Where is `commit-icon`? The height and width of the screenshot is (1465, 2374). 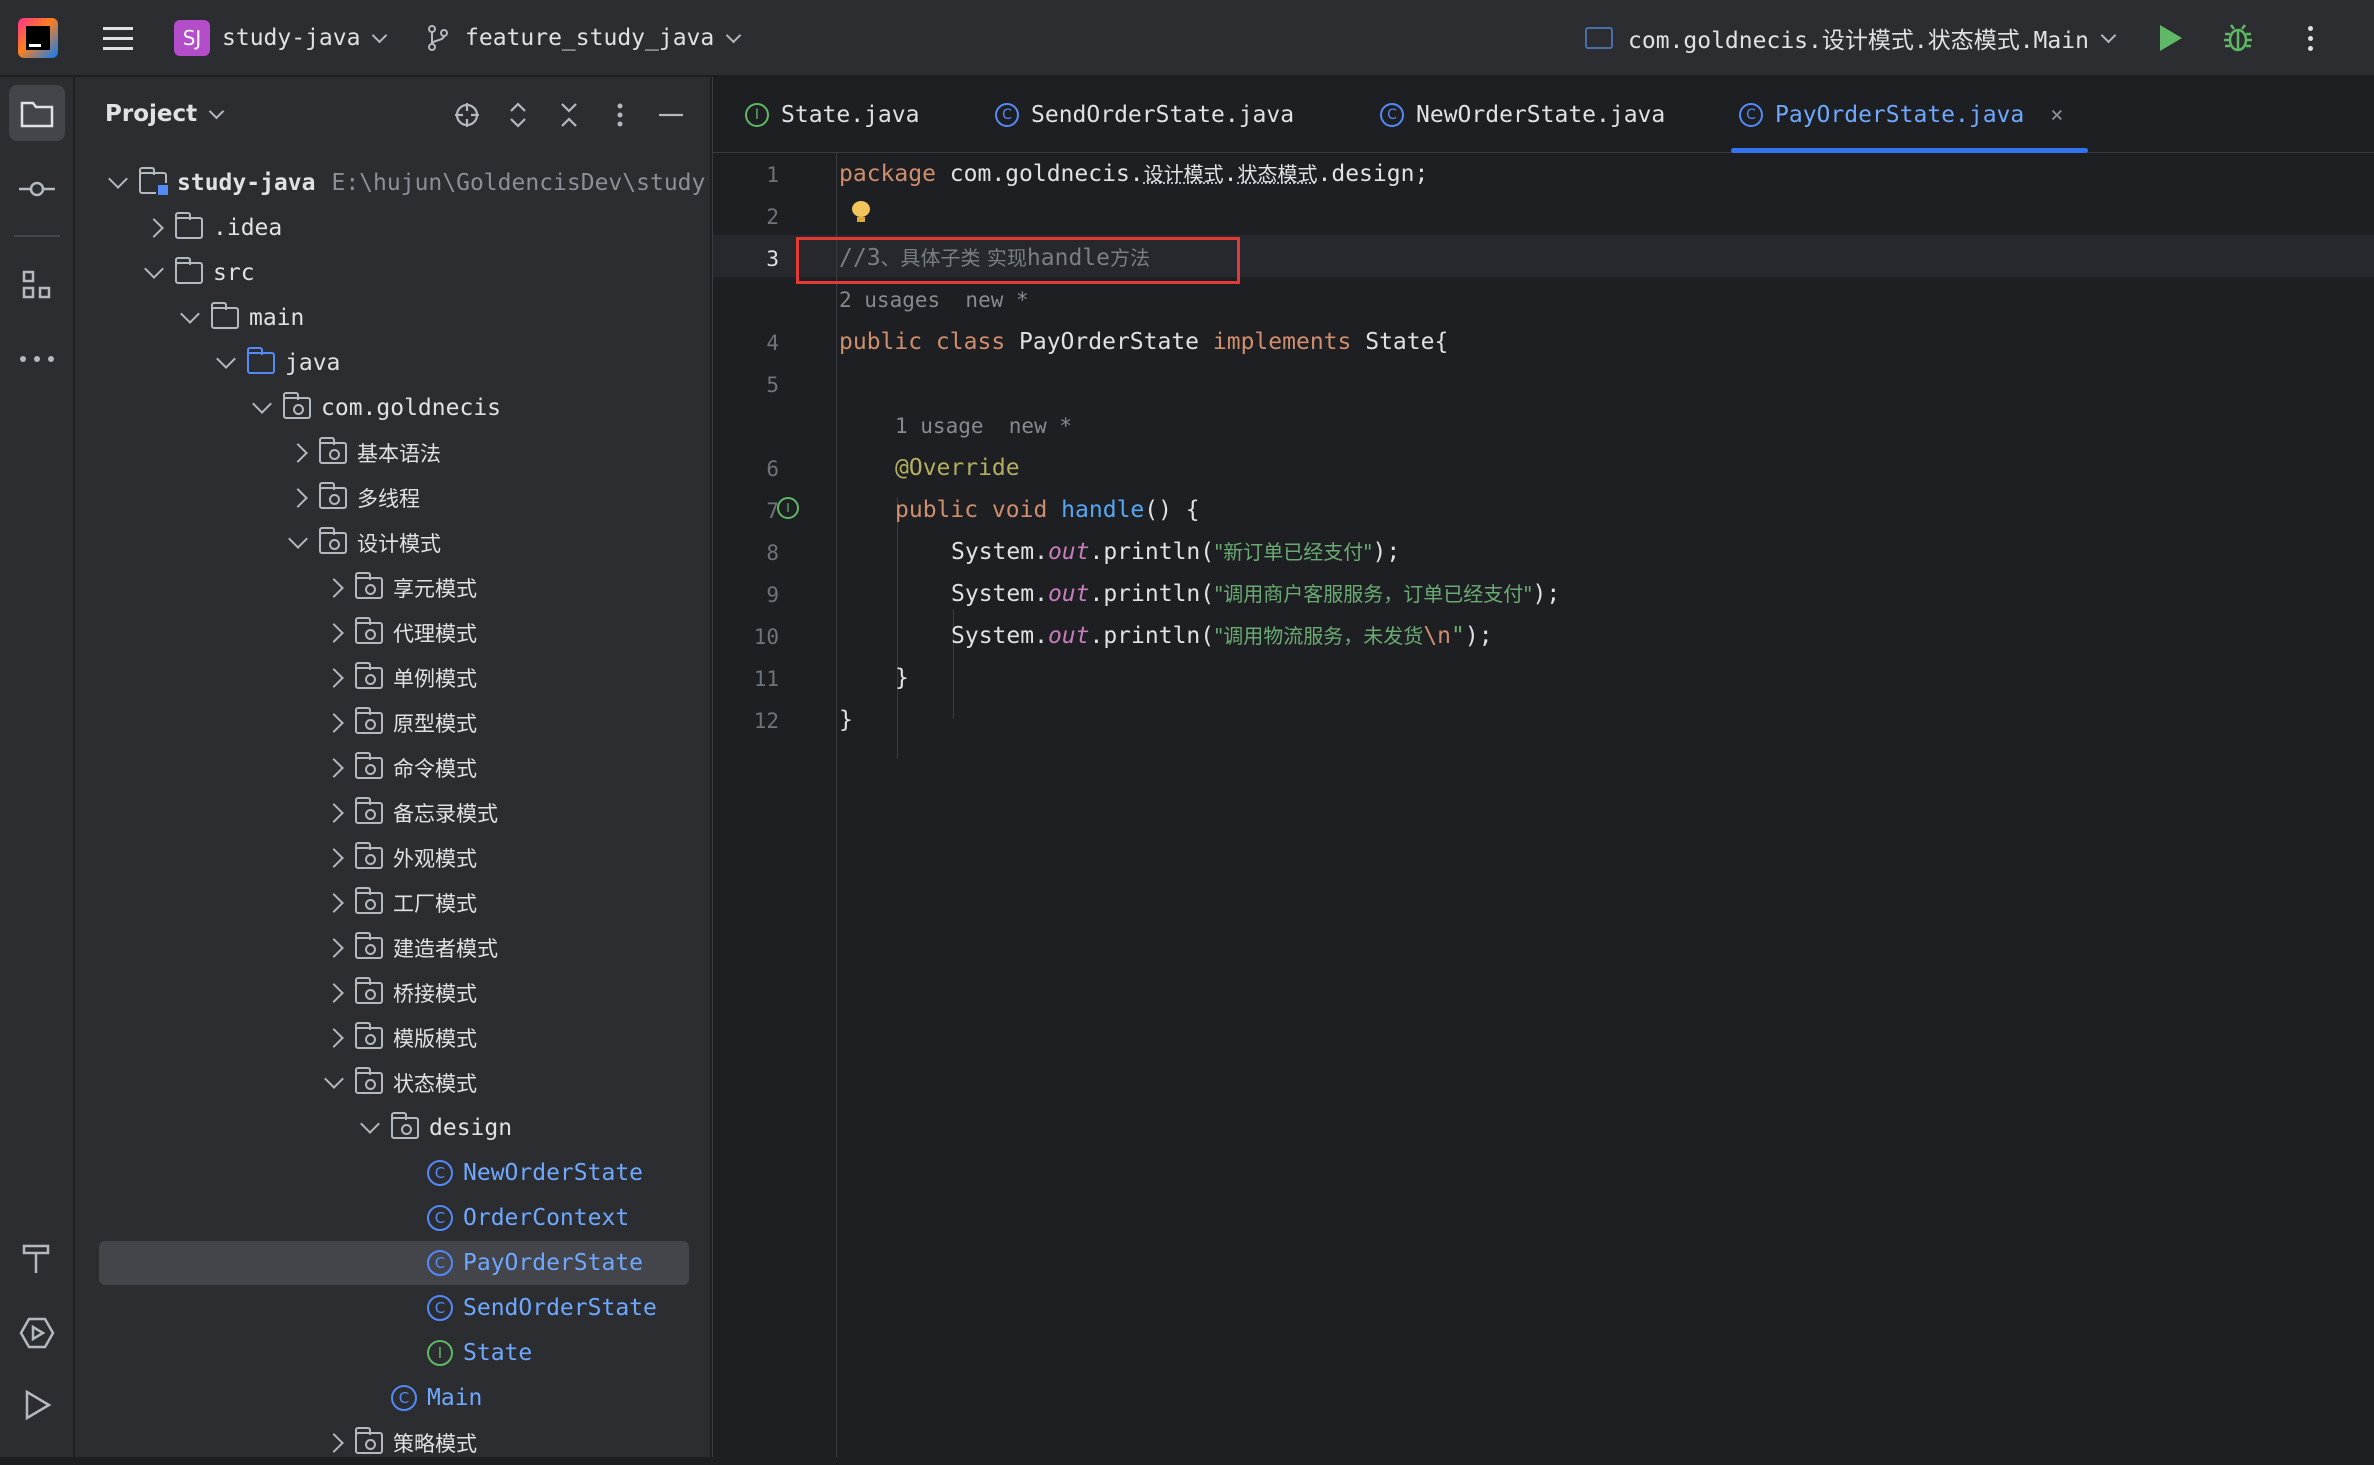
commit-icon is located at coordinates (37, 189).